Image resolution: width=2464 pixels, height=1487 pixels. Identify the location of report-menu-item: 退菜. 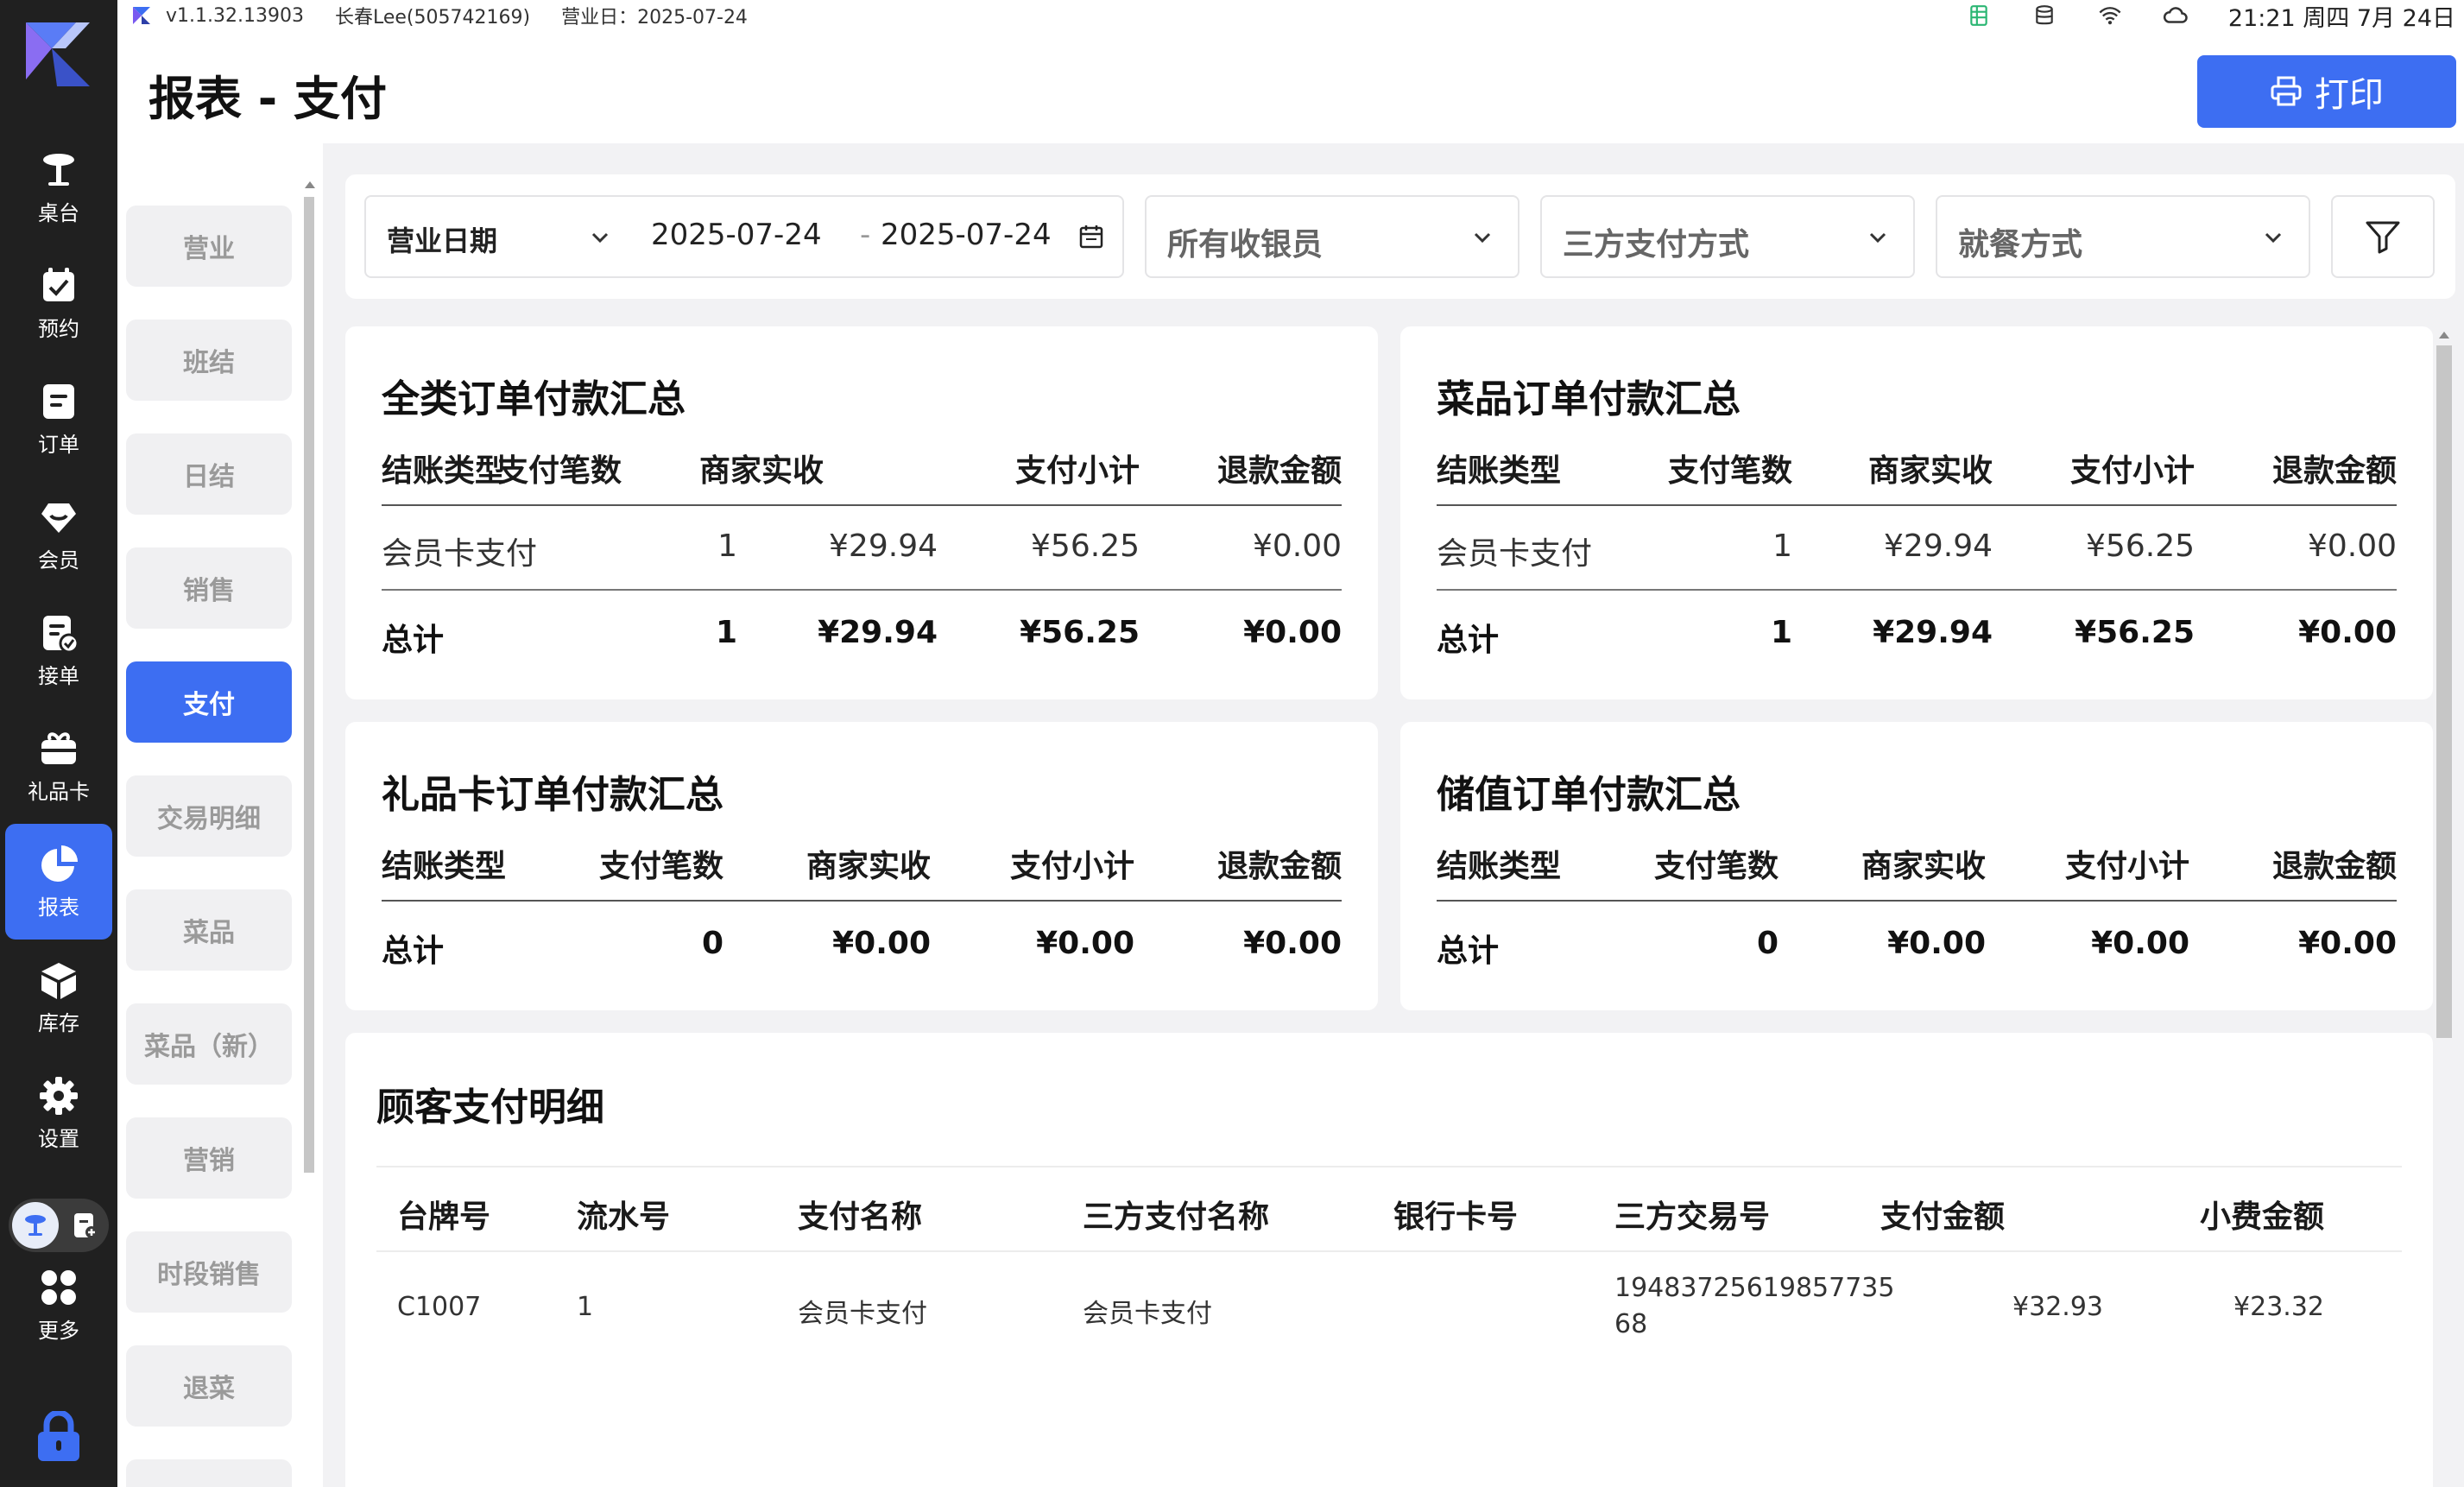
(209, 1386).